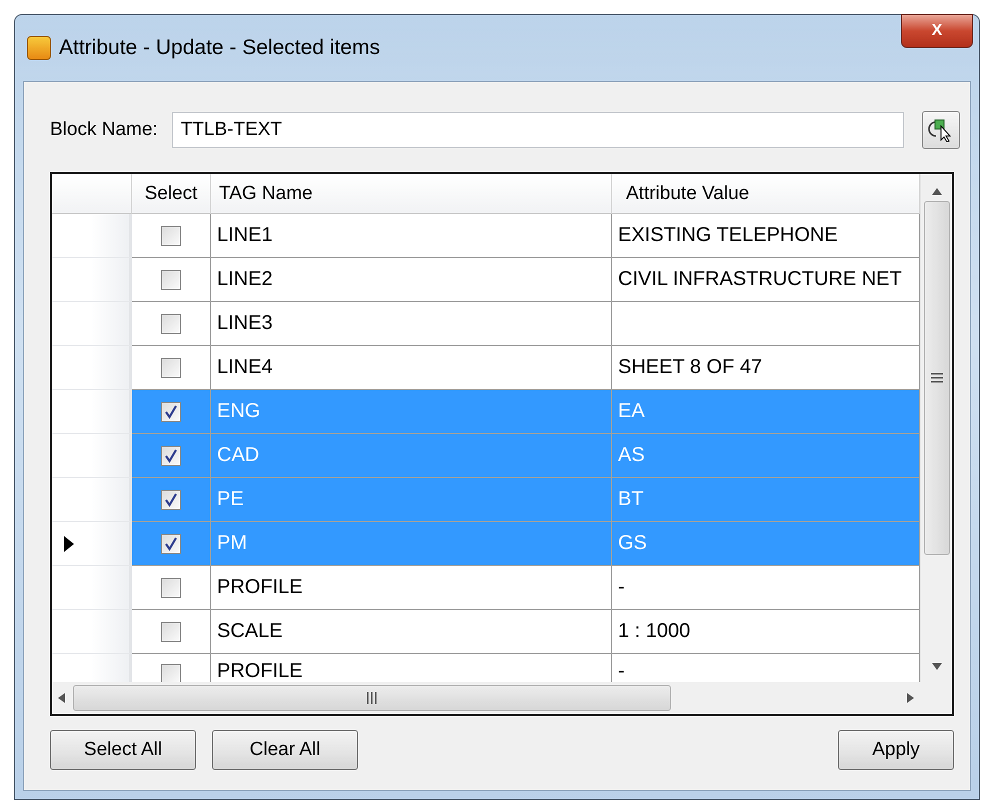  Describe the element at coordinates (411, 194) in the screenshot. I see `column-header: TAG Name` at that location.